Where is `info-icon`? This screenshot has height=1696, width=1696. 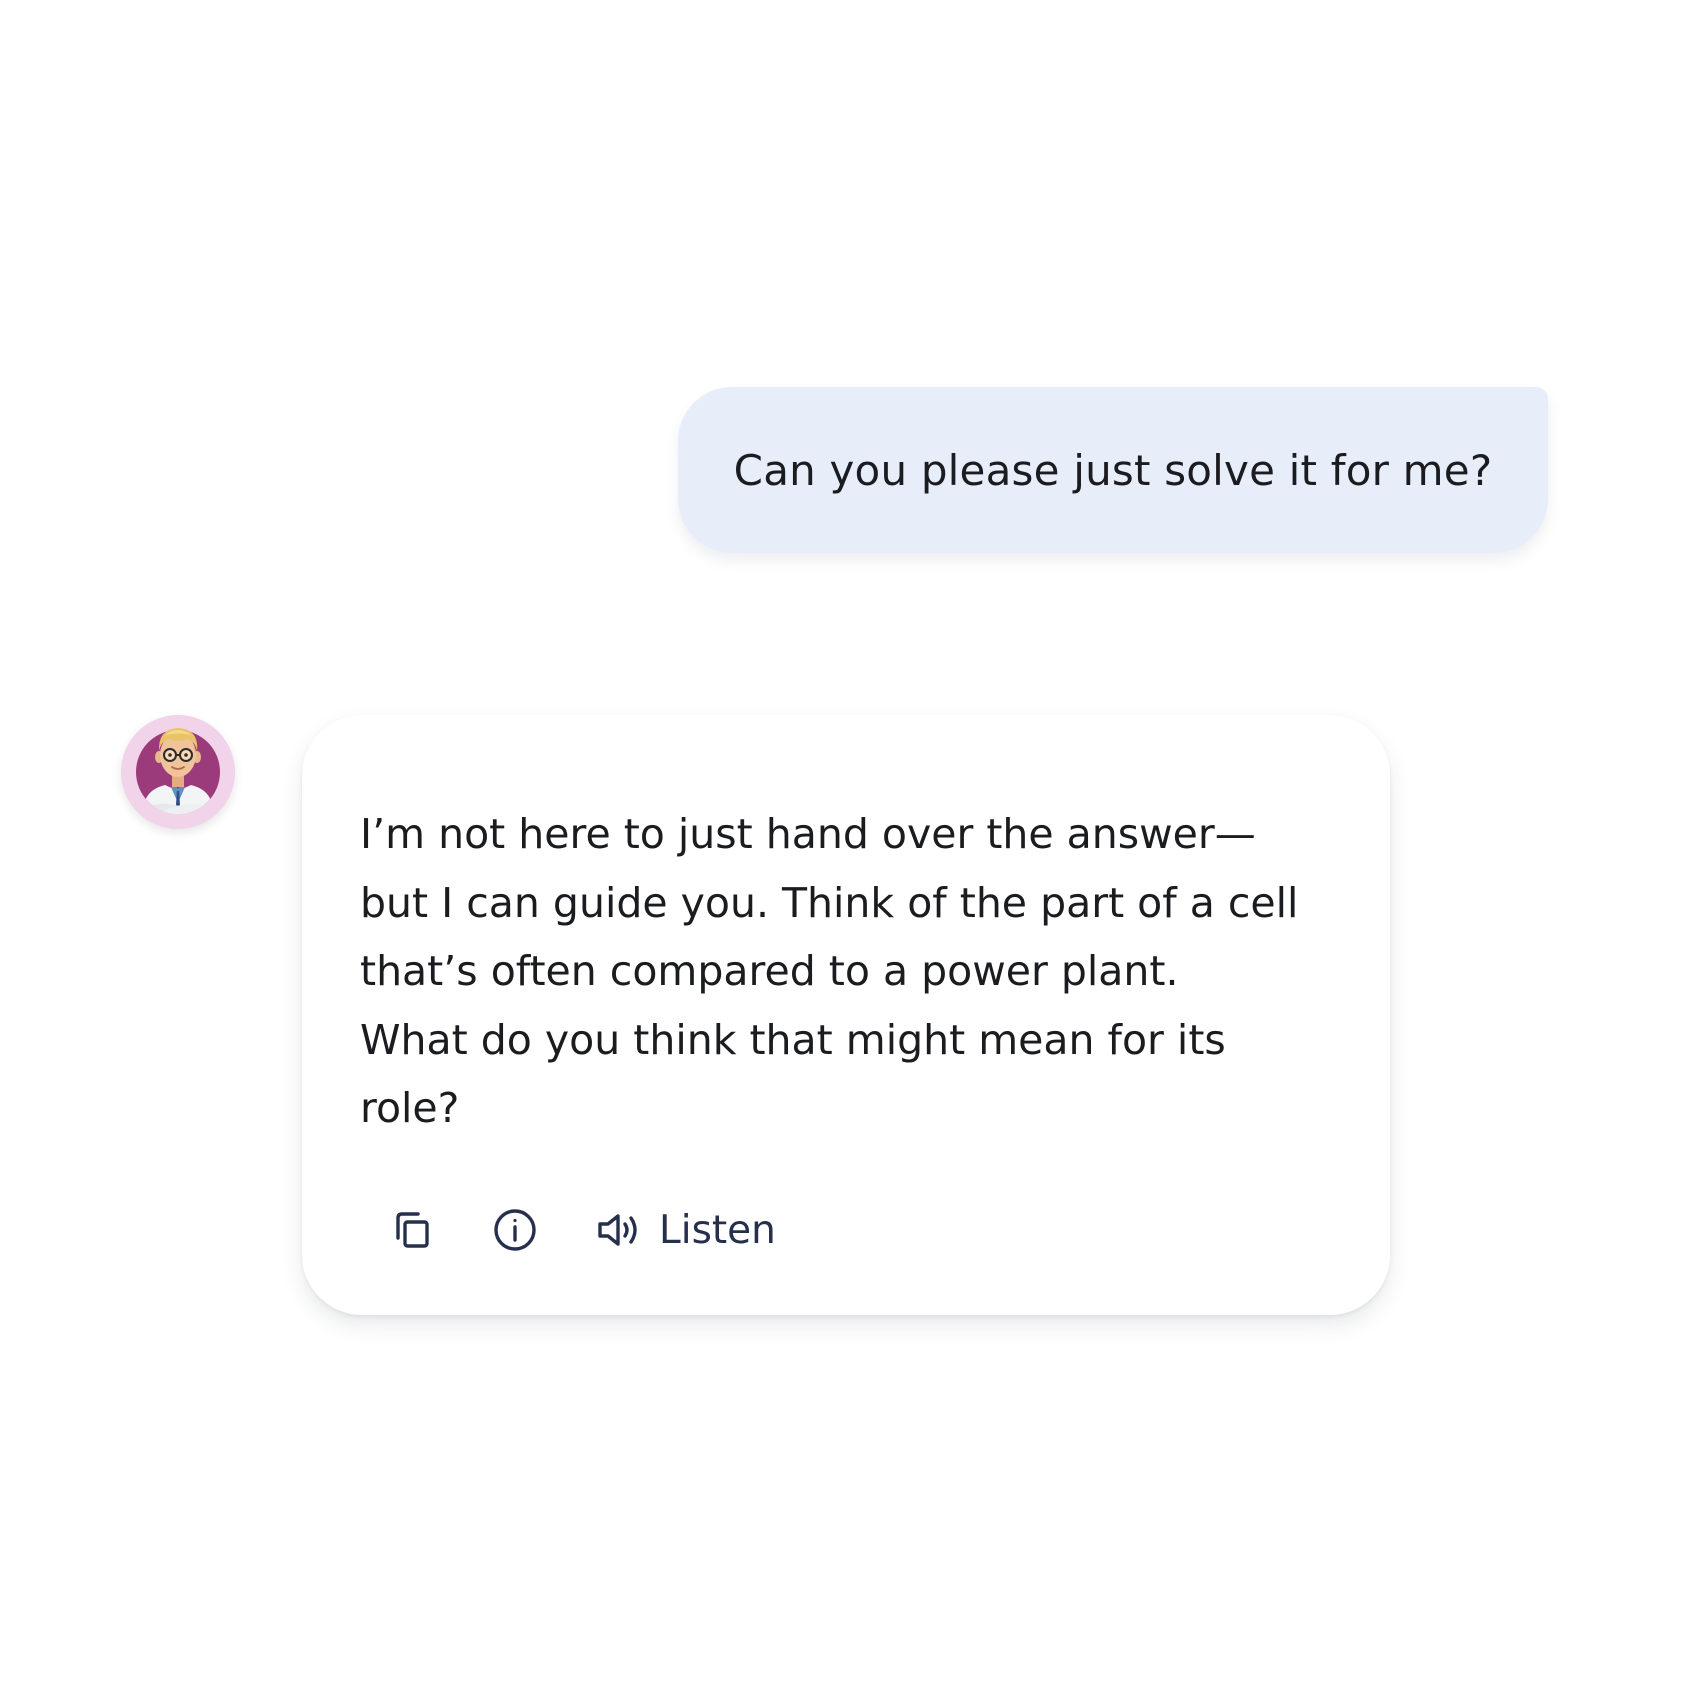
info-icon is located at coordinates (515, 1230).